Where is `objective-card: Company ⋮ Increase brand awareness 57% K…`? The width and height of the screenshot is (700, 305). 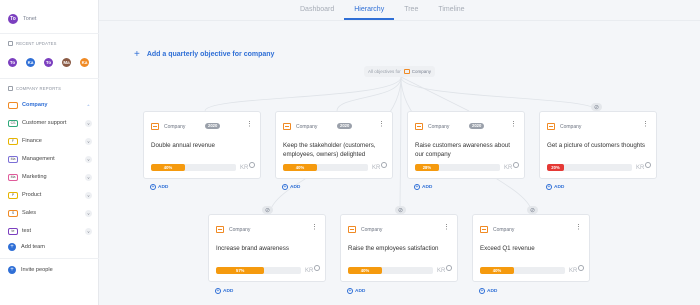 objective-card: Company ⋮ Increase brand awareness 57% K… is located at coordinates (267, 248).